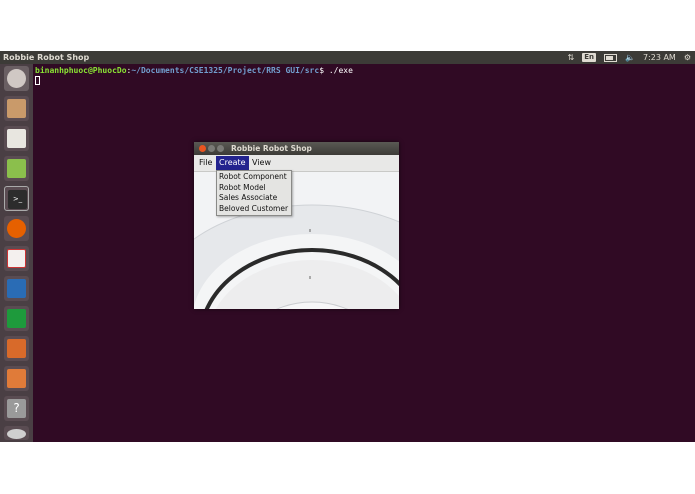 The width and height of the screenshot is (695, 494). What do you see at coordinates (261, 163) in the screenshot?
I see `menu-view: View` at bounding box center [261, 163].